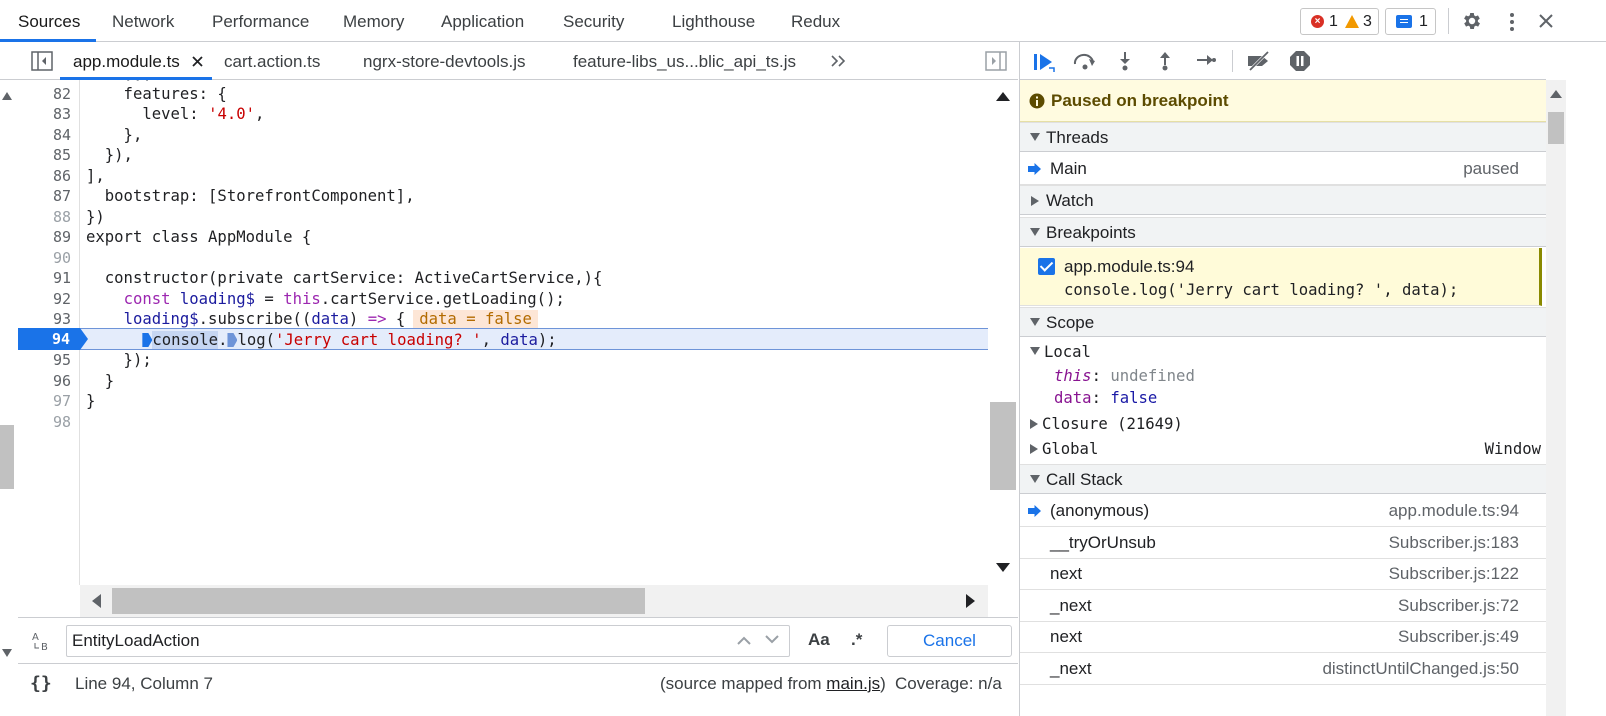  What do you see at coordinates (51, 155) in the screenshot?
I see `line-number: 85` at bounding box center [51, 155].